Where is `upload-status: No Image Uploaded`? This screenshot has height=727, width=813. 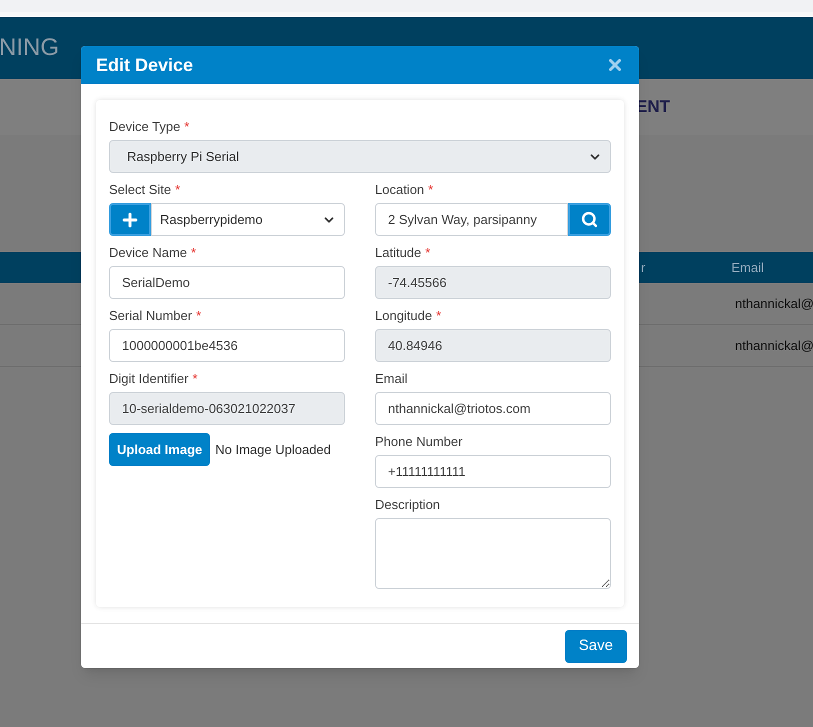
upload-status: No Image Uploaded is located at coordinates (273, 449).